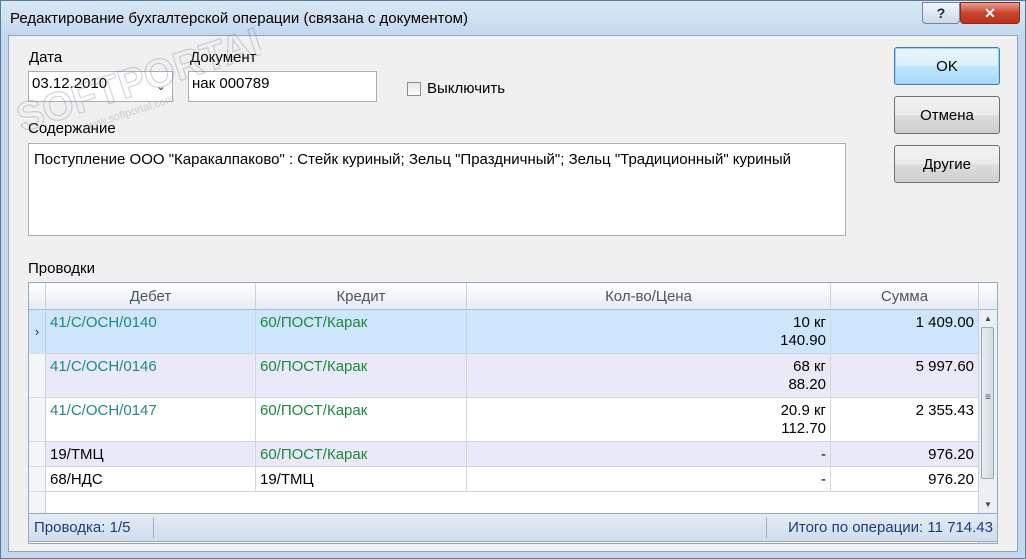  I want to click on ok-button: OK, so click(947, 66).